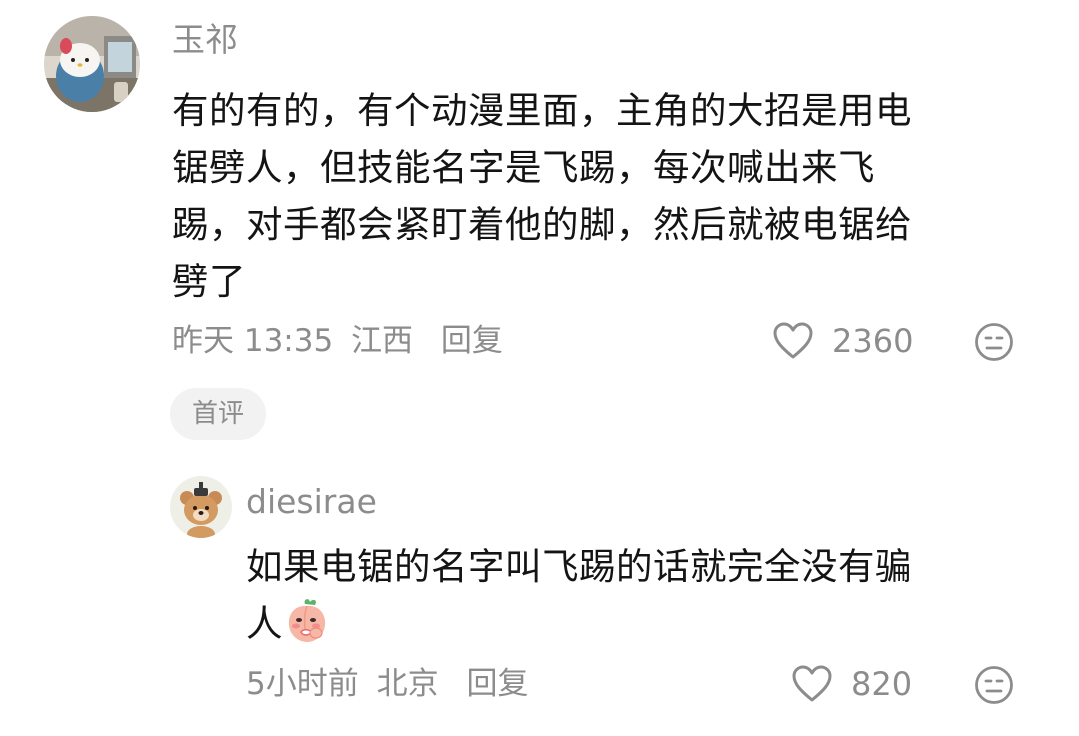 The image size is (1079, 736). I want to click on teddy-bear-avatar-icon, so click(201, 507).